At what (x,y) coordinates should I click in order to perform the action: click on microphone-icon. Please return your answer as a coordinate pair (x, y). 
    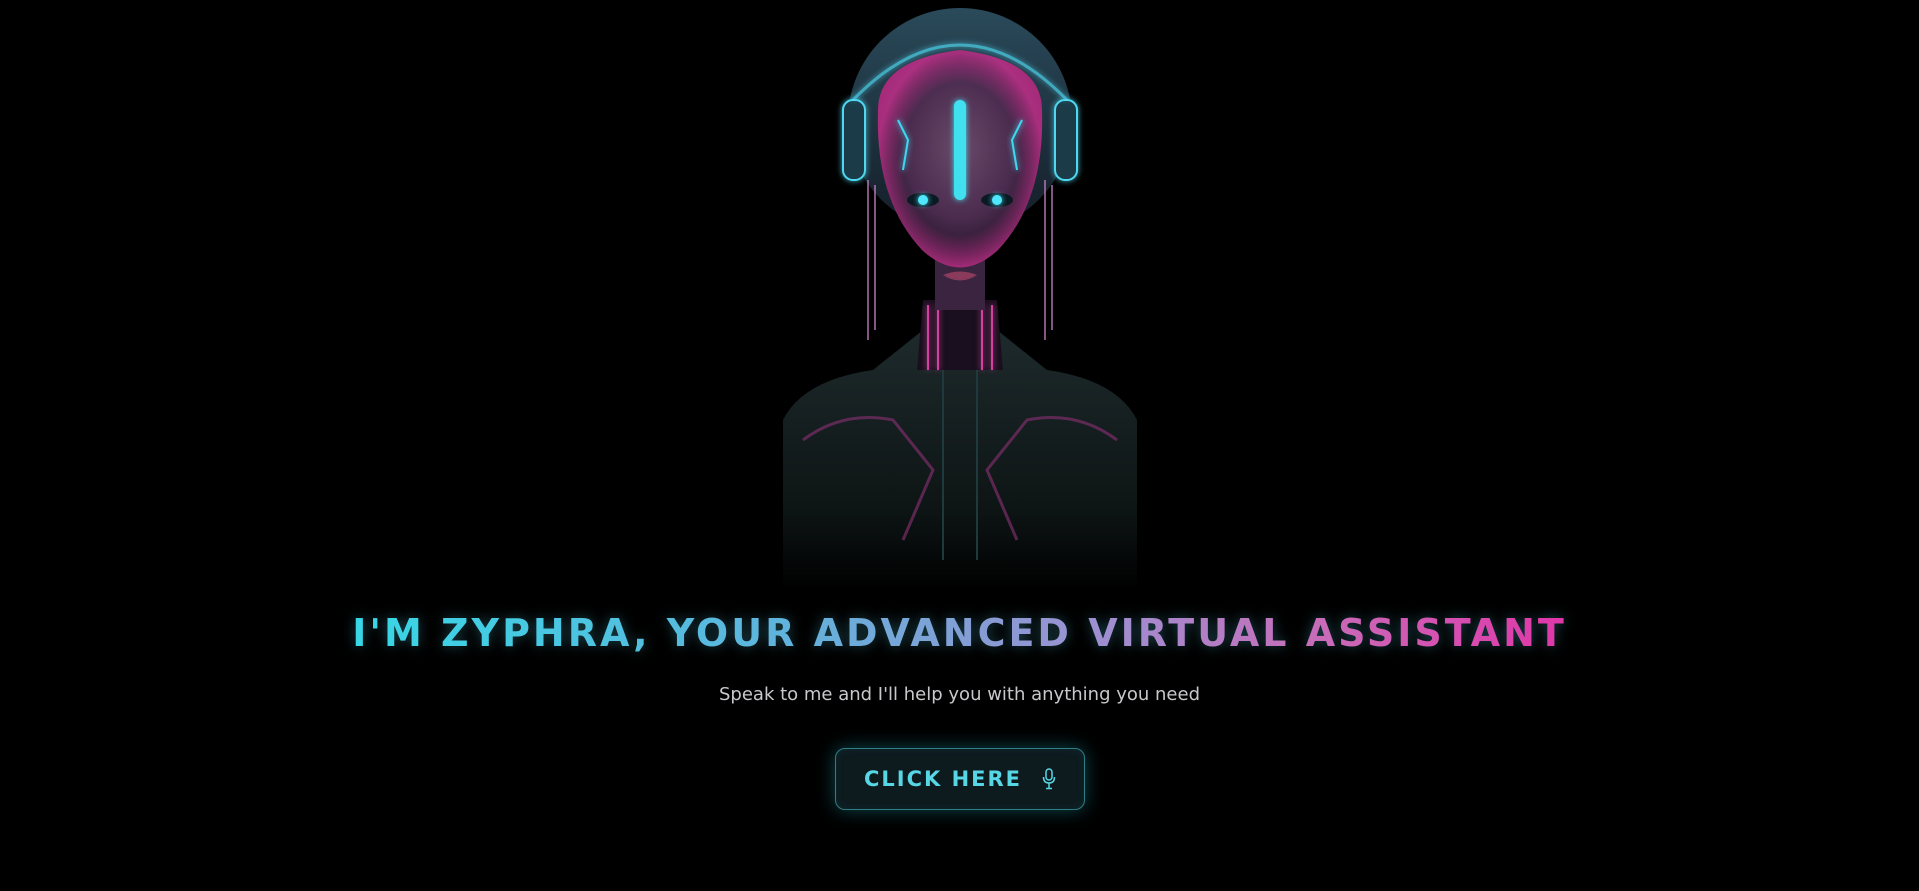
    Looking at the image, I should click on (1049, 779).